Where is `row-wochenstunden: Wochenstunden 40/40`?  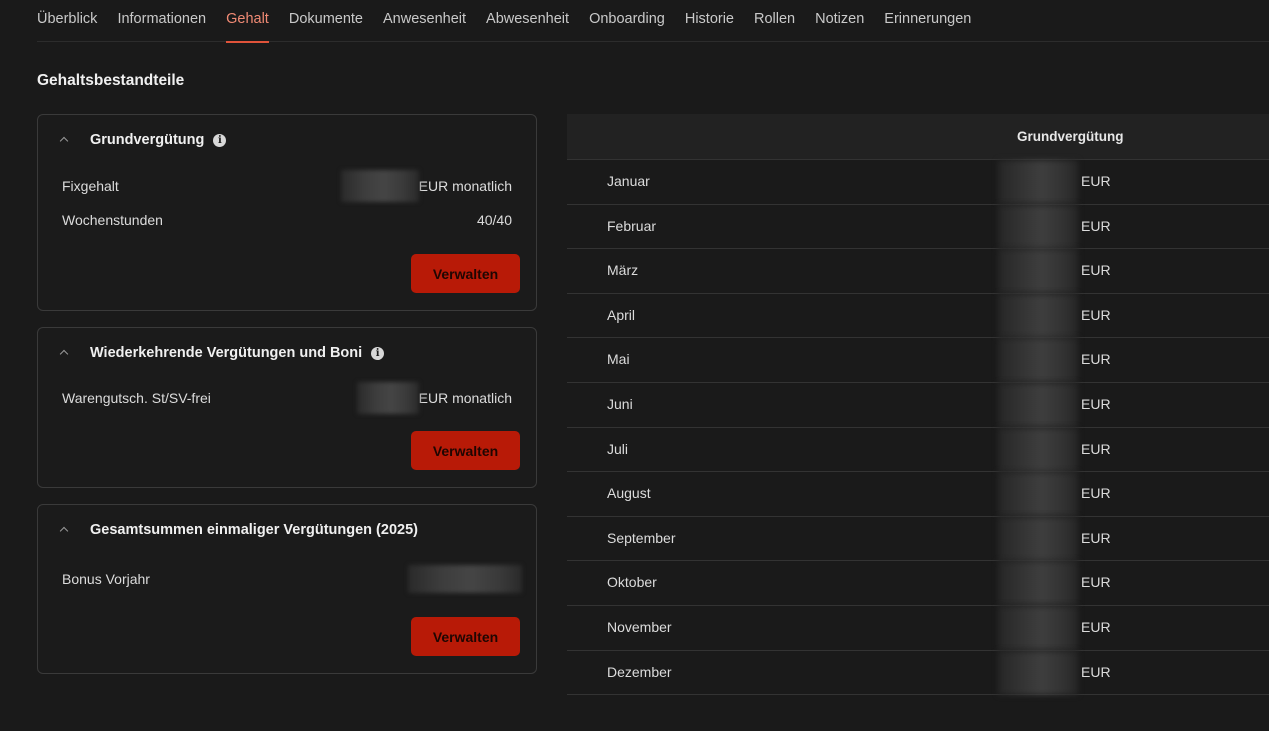 row-wochenstunden: Wochenstunden 40/40 is located at coordinates (287, 220).